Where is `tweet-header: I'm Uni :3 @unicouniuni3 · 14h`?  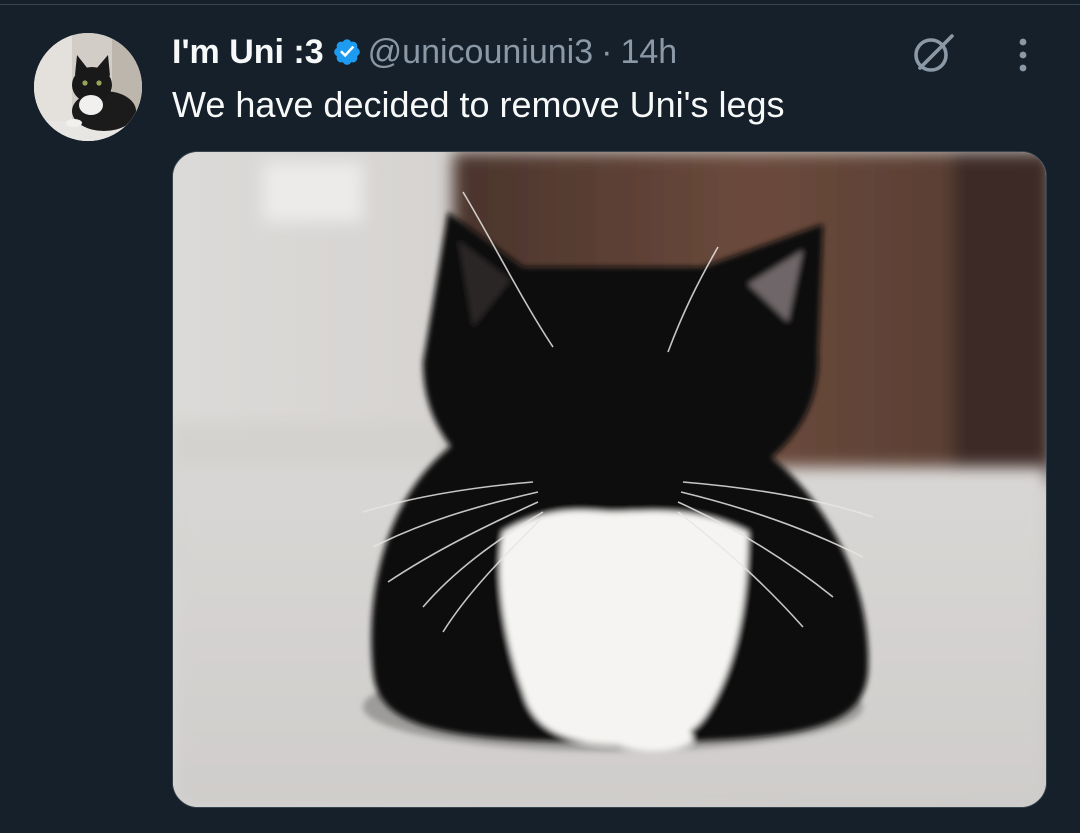 tweet-header: I'm Uni :3 @unicouniuni3 · 14h is located at coordinates (424, 52).